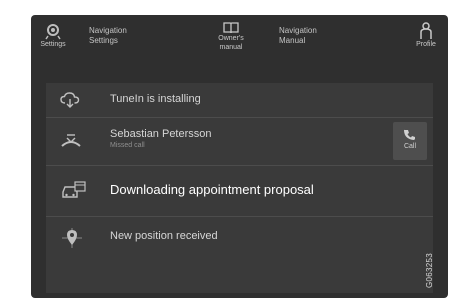 The width and height of the screenshot is (462, 307). What do you see at coordinates (103, 40) in the screenshot?
I see `navigation-settings-line2: Settings` at bounding box center [103, 40].